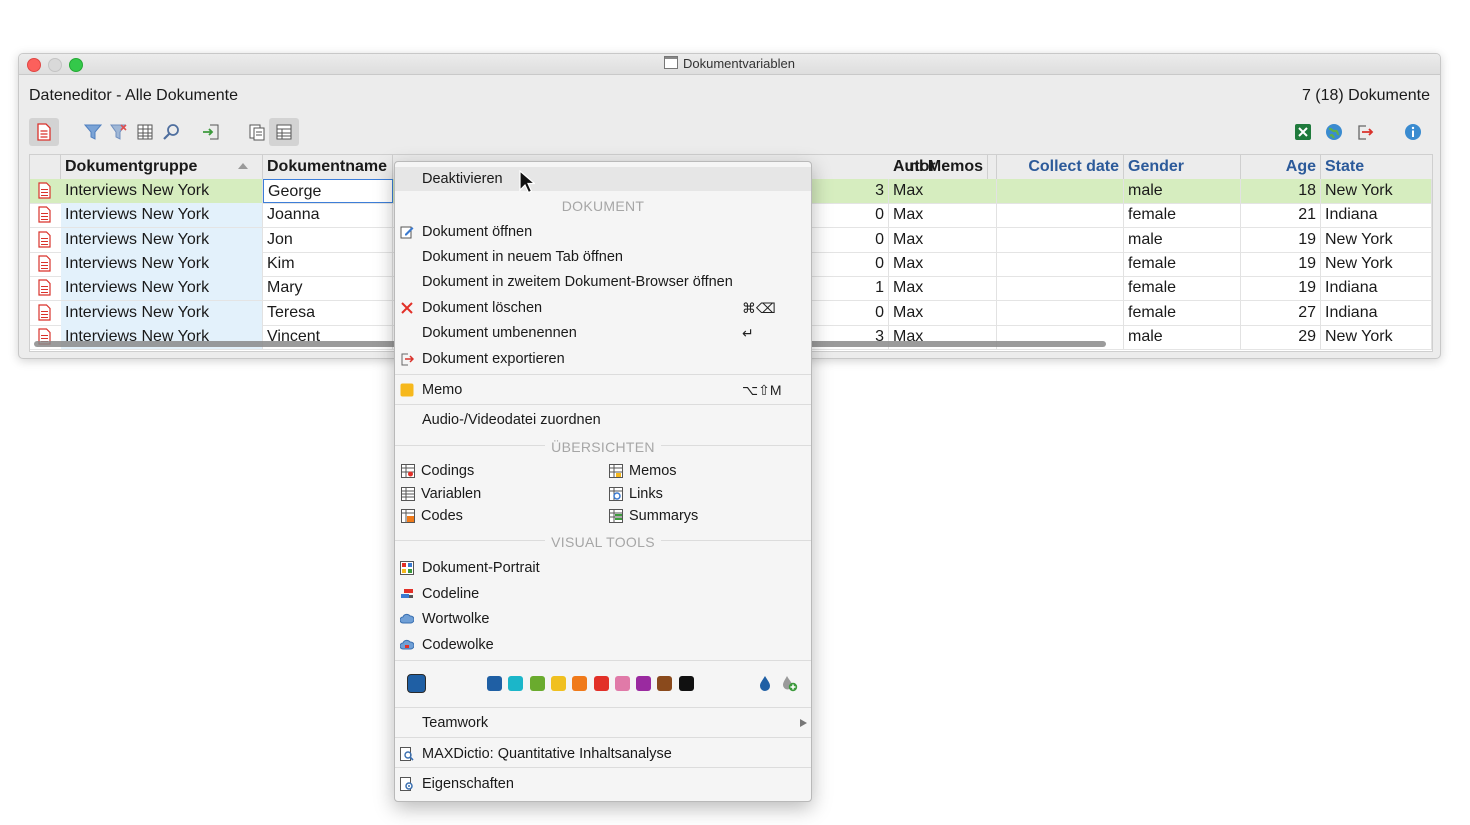  I want to click on doc-list-icon, so click(257, 132).